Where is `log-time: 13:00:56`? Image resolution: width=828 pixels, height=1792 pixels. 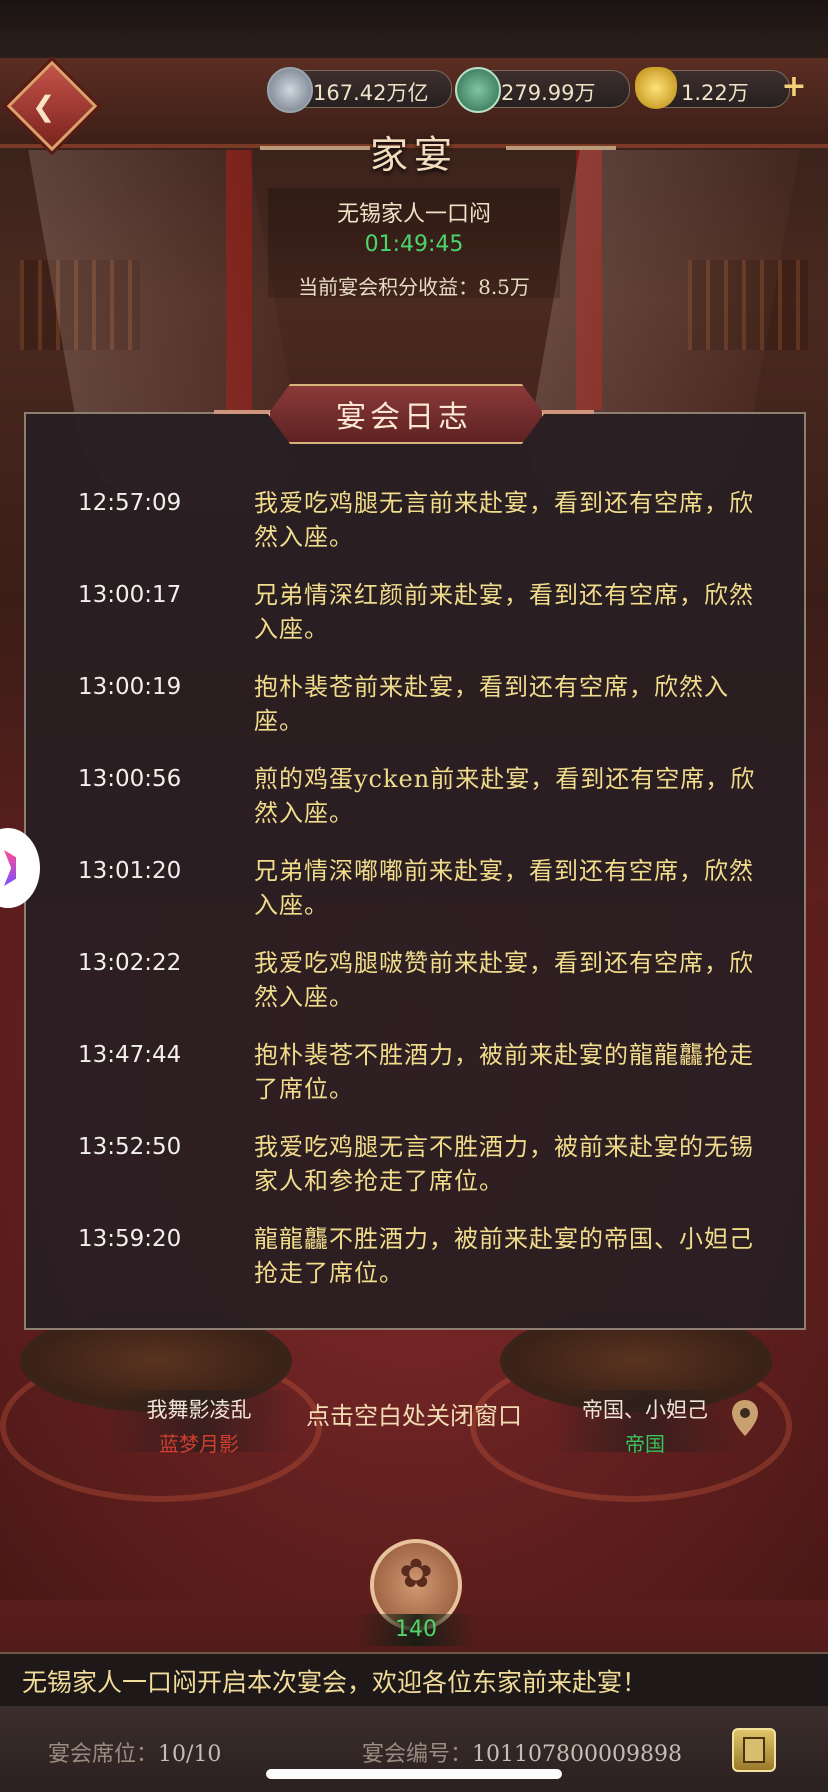
log-time: 13:00:56 is located at coordinates (130, 779).